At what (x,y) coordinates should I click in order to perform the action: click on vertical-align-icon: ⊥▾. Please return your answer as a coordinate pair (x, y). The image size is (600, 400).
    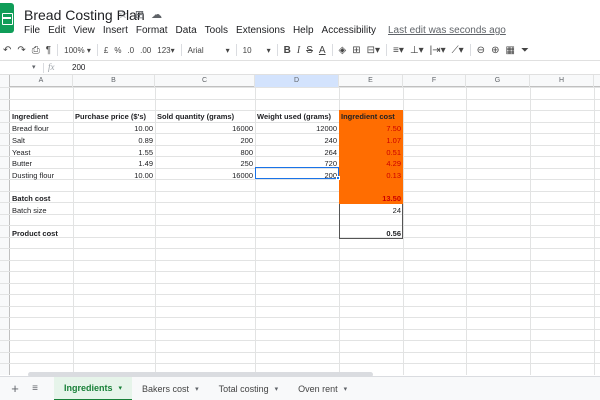
    Looking at the image, I should click on (417, 50).